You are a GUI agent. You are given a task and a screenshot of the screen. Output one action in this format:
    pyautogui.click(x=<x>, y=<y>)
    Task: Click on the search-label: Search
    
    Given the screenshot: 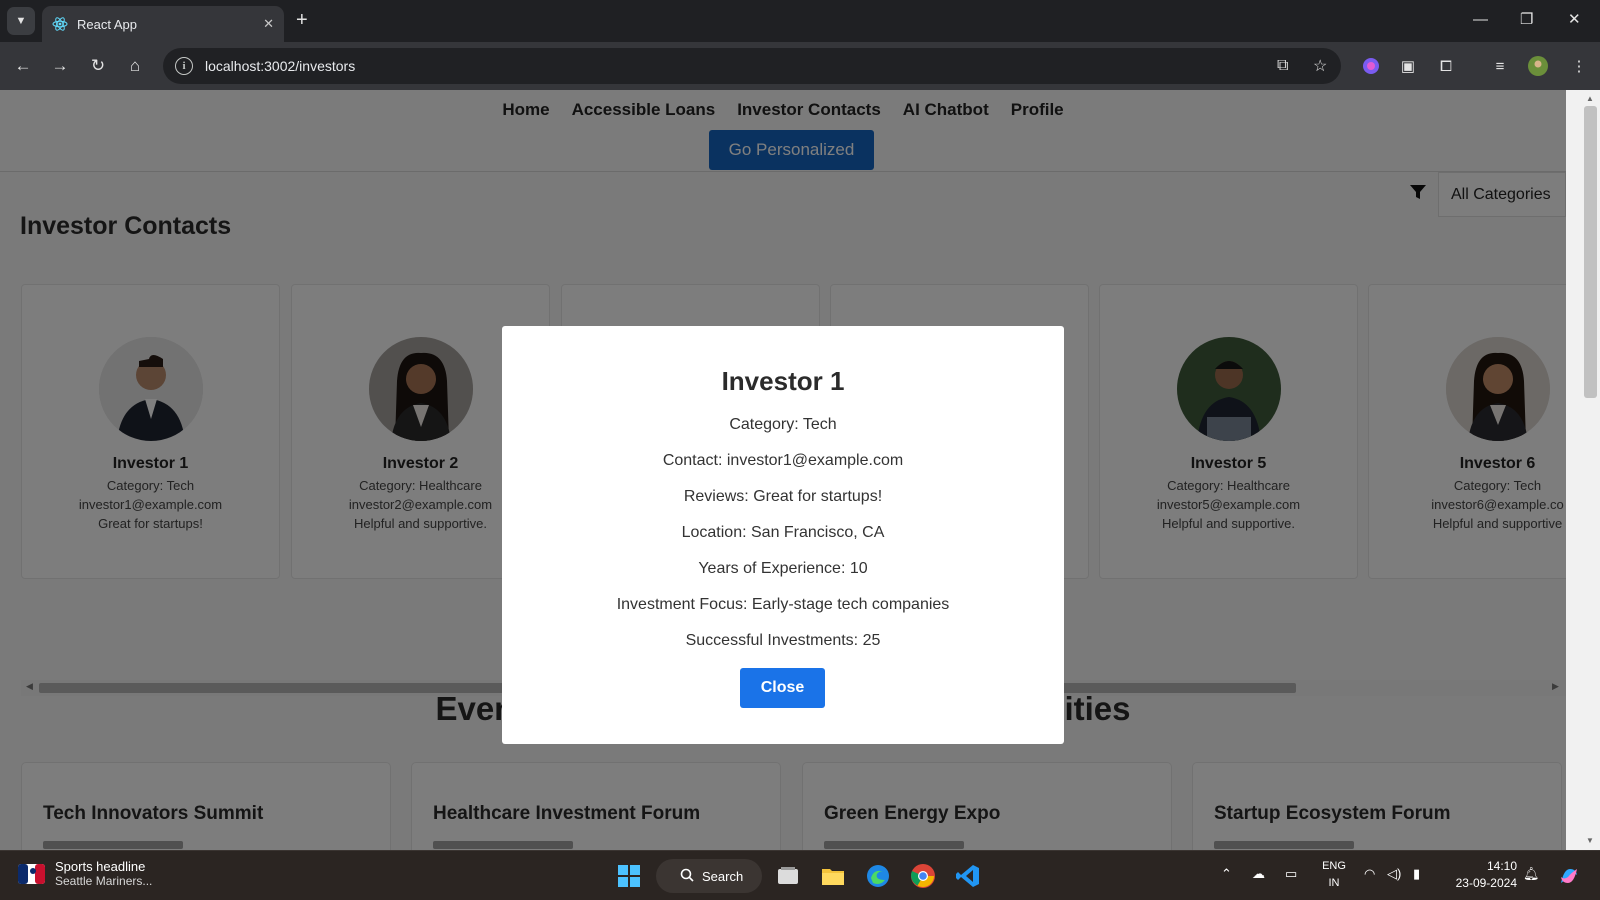 What is the action you would take?
    pyautogui.click(x=723, y=876)
    